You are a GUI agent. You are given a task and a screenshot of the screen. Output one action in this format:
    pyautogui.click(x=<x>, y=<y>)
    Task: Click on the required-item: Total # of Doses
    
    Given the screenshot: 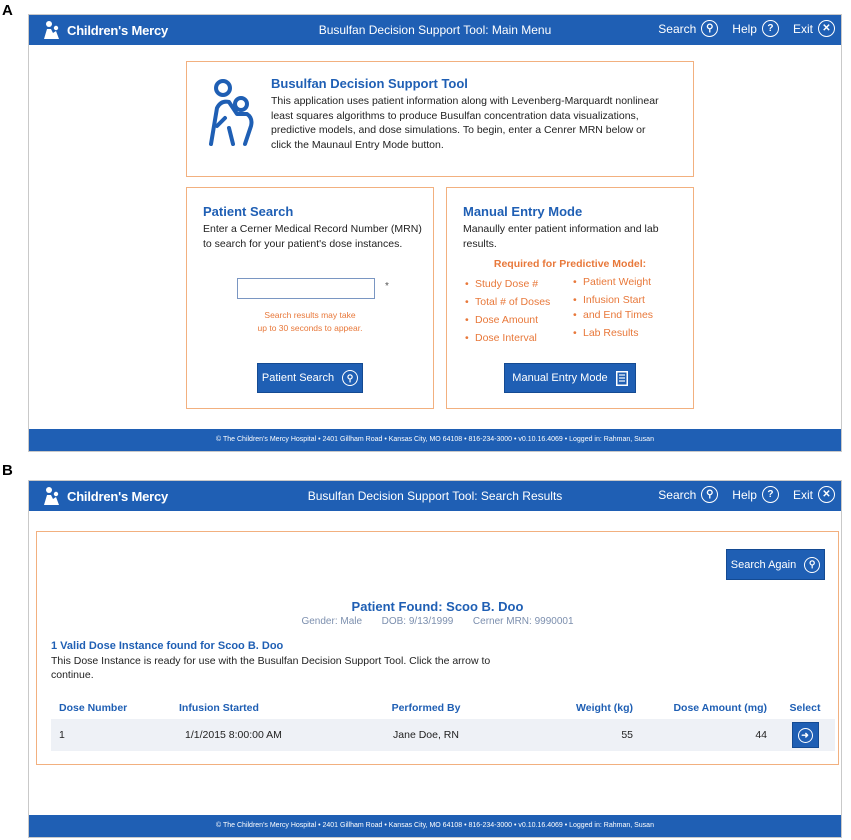 What is the action you would take?
    pyautogui.click(x=507, y=302)
    